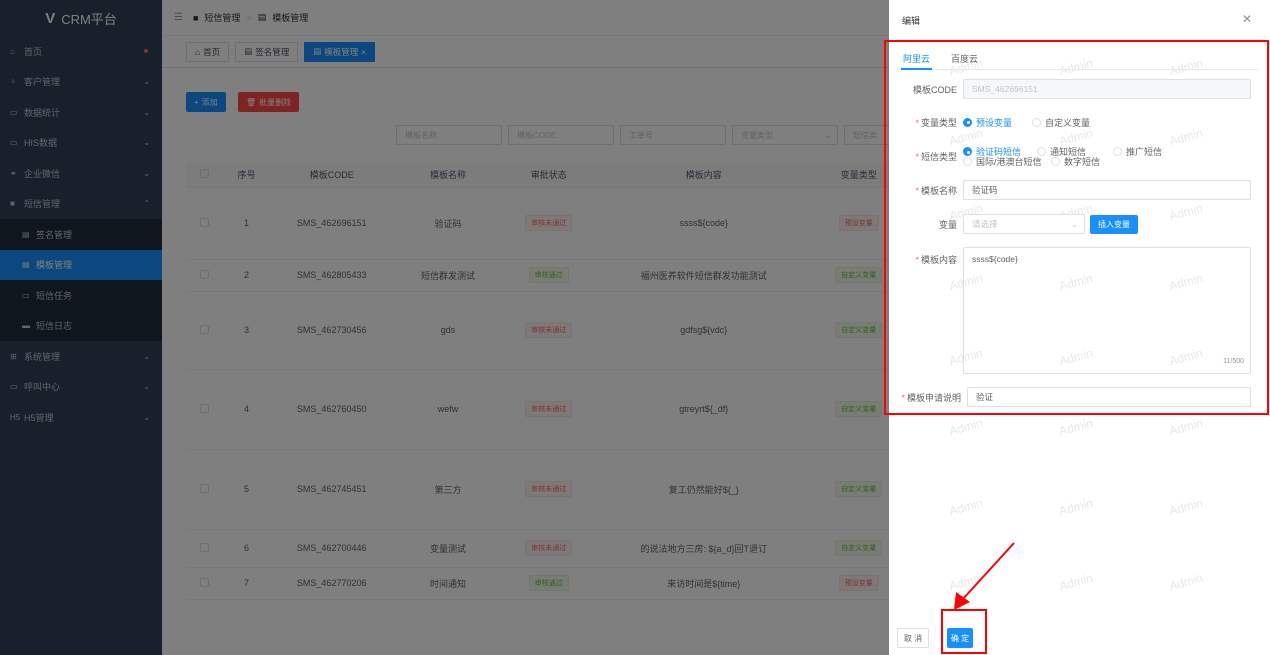 Image resolution: width=1270 pixels, height=655 pixels. I want to click on highlight-box-confirm, so click(964, 631).